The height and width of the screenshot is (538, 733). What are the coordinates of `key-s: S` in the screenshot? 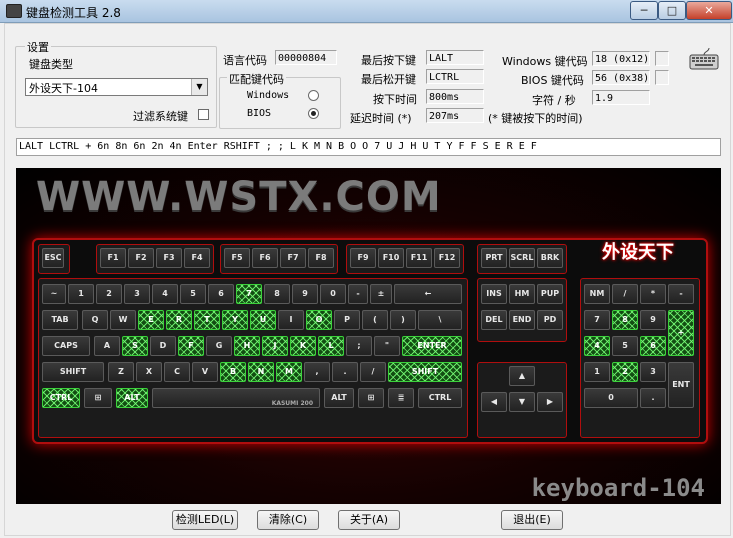 It's located at (135, 346).